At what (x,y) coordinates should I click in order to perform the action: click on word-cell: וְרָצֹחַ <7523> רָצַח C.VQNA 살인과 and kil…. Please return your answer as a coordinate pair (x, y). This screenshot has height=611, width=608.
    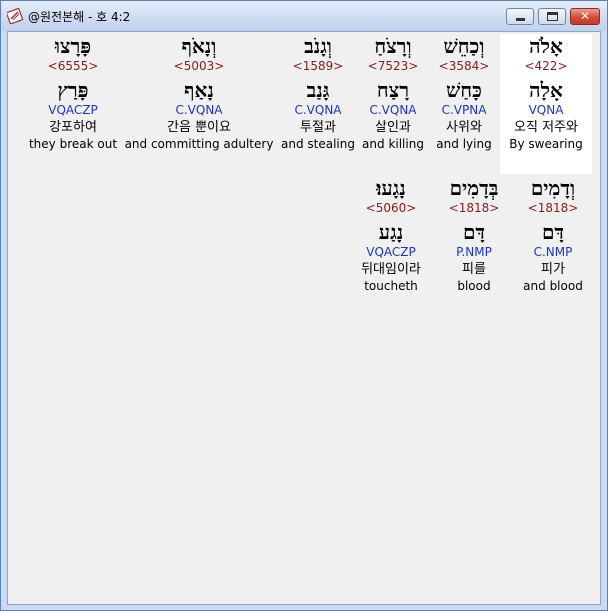
    Looking at the image, I should click on (393, 104).